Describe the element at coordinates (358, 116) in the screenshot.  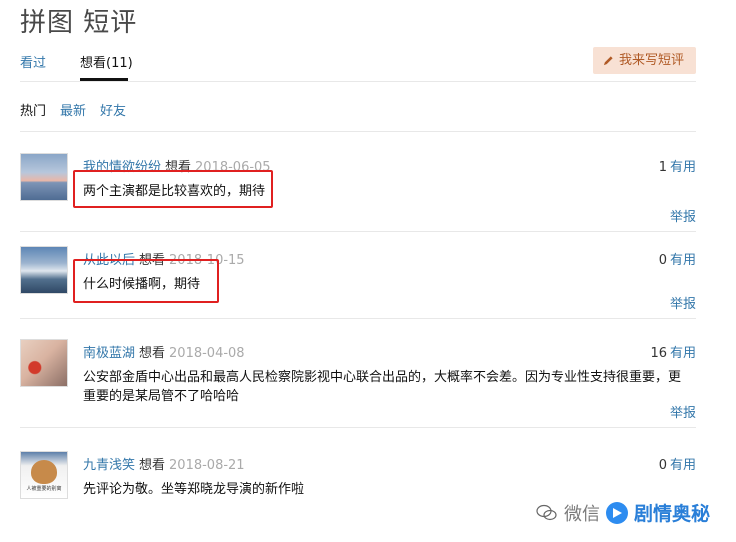
I see `sort-filters: 热门 最新 好友` at that location.